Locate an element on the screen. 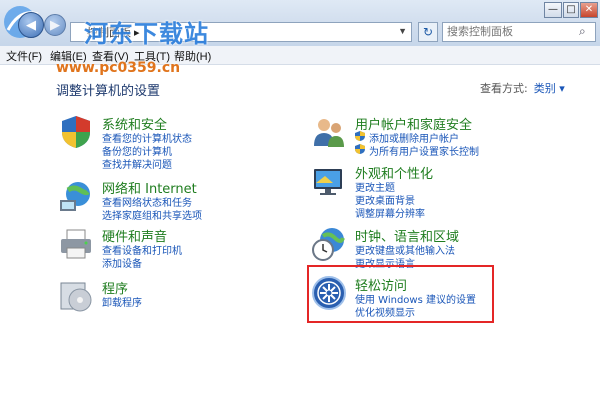 The height and width of the screenshot is (409, 600). highlight-box is located at coordinates (400, 294).